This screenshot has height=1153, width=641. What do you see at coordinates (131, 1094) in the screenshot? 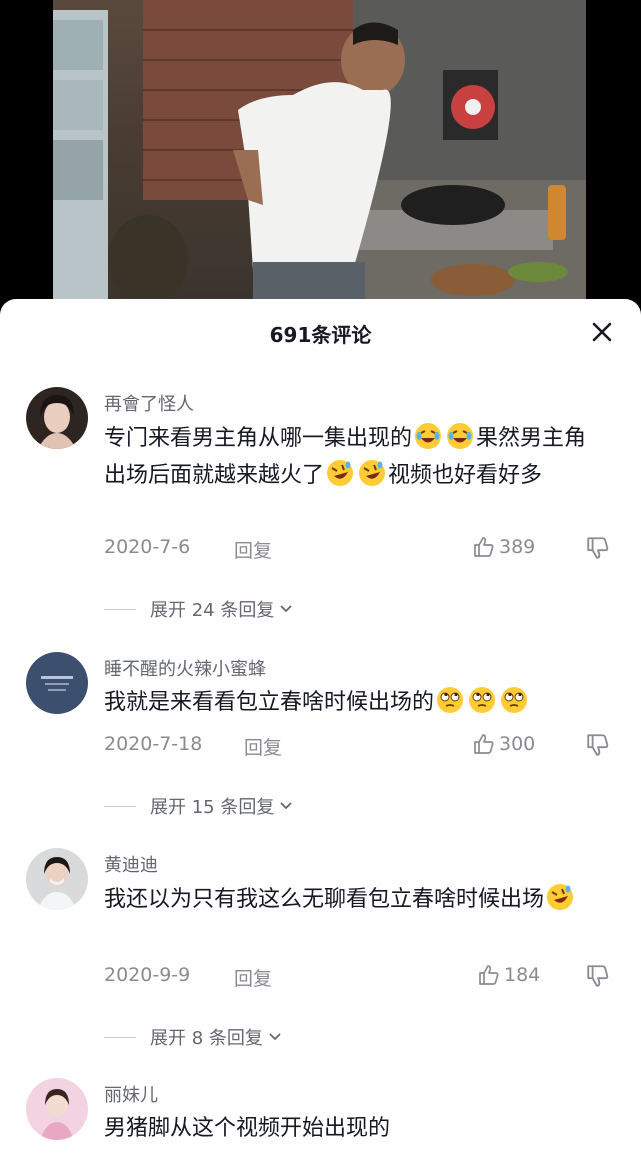
I see `comment-username: 丽妹儿` at bounding box center [131, 1094].